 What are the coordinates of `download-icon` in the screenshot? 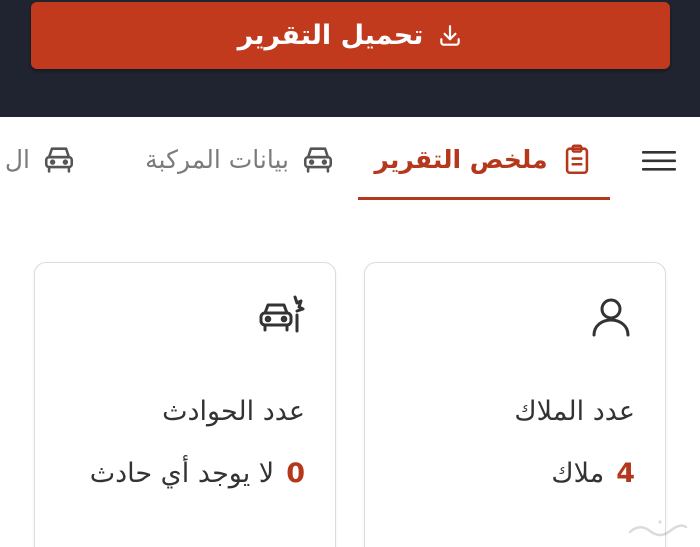 It's located at (450, 35).